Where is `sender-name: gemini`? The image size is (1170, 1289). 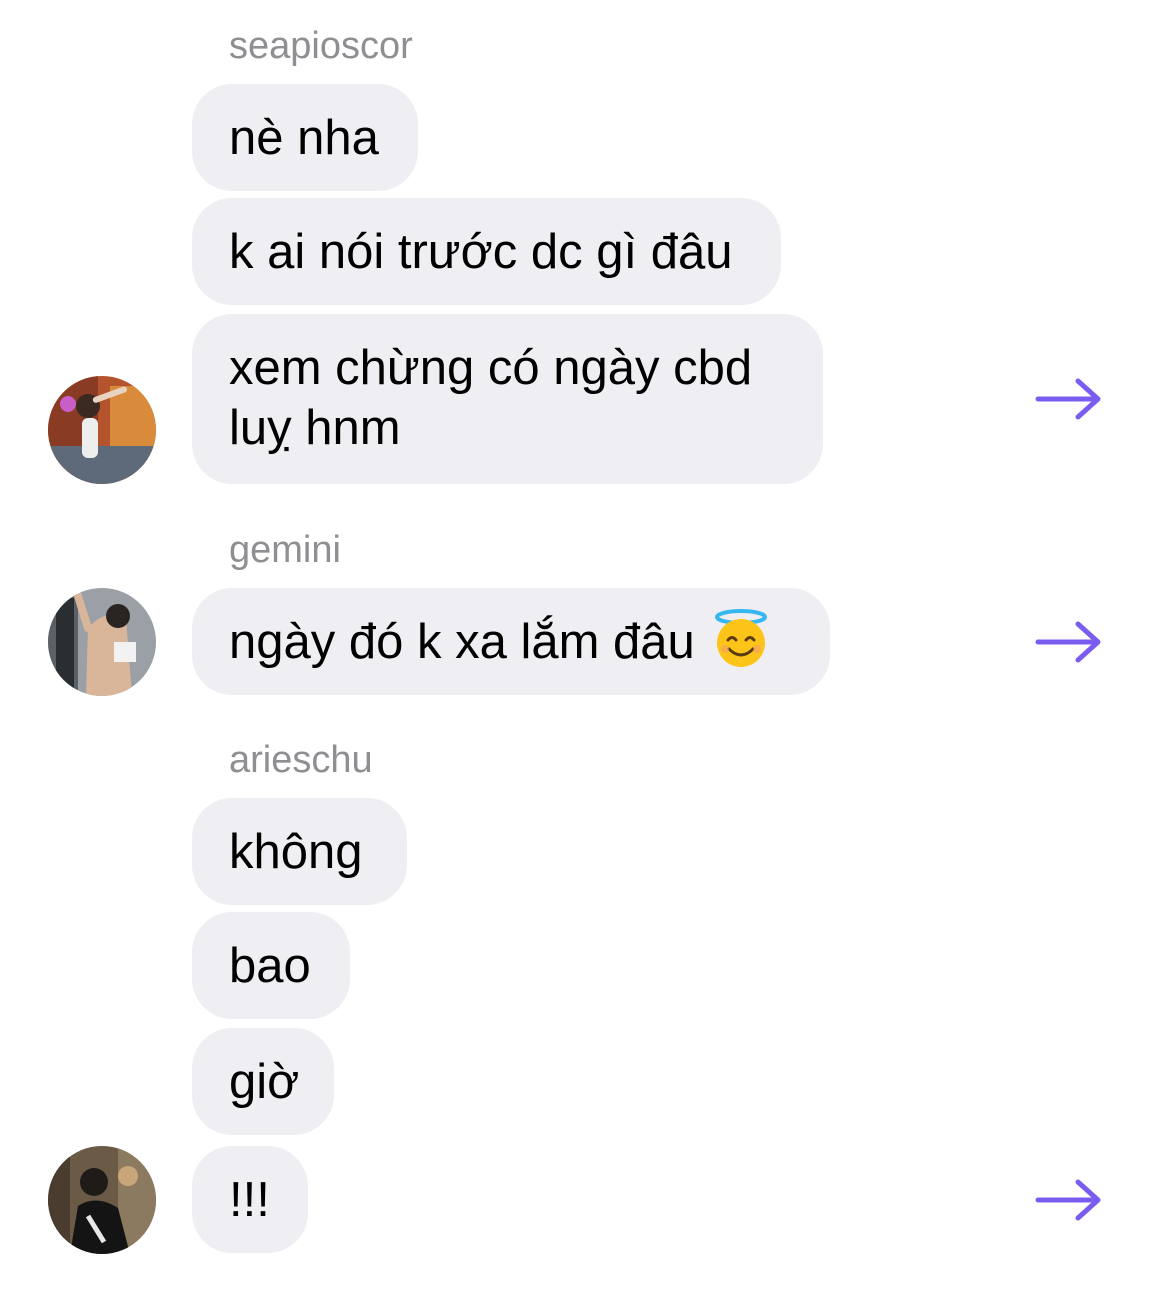 sender-name: gemini is located at coordinates (285, 550).